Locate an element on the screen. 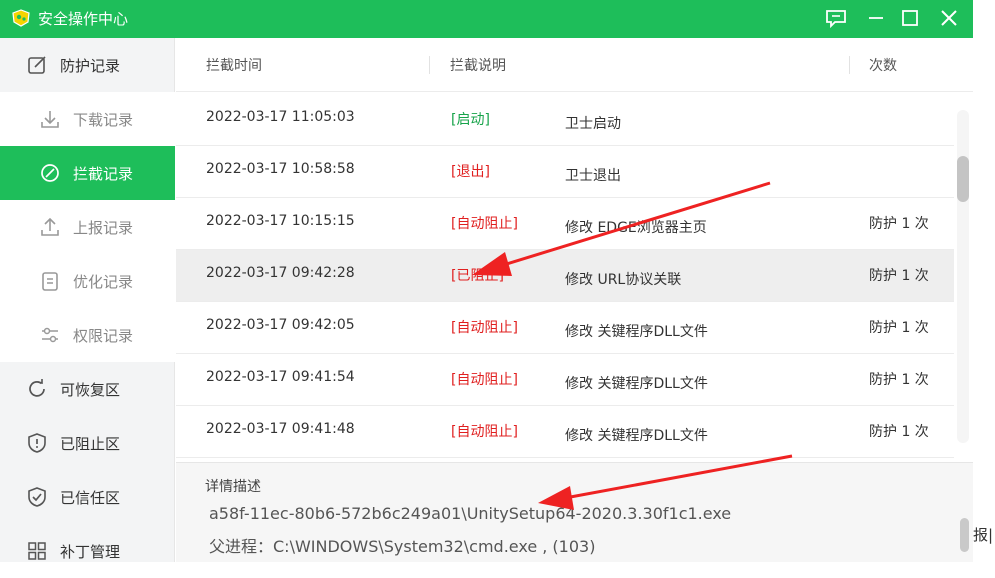 This screenshot has height=578, width=995. sidebar-item-optimize-records: 优化记录 is located at coordinates (87, 281).